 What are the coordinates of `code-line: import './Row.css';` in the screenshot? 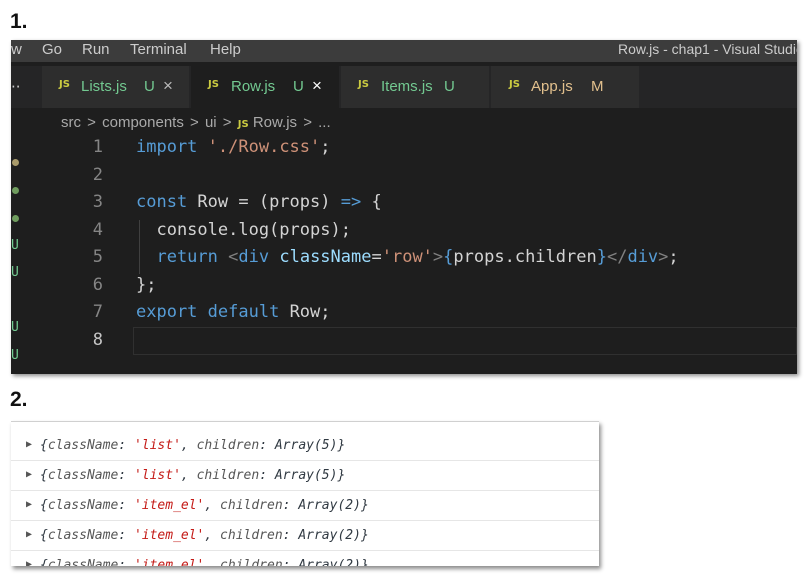 It's located at (233, 147).